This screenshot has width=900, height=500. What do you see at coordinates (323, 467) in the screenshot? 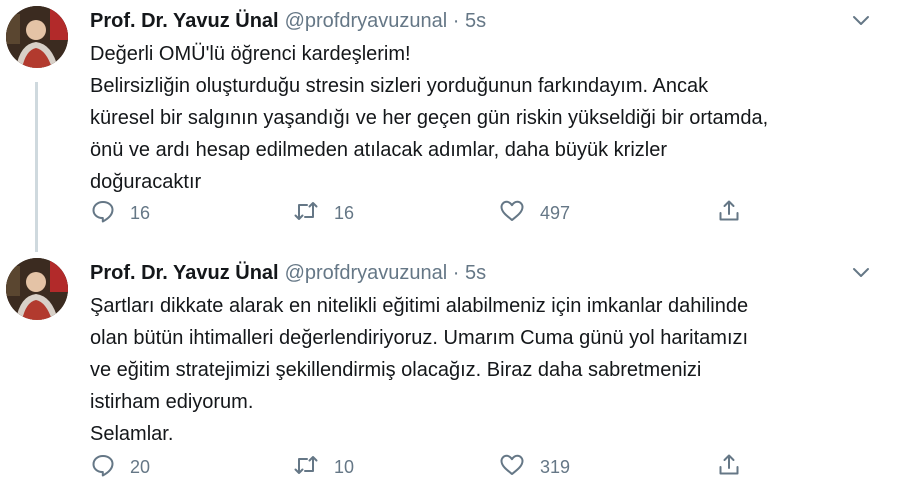
I see `retweet-button: 10` at bounding box center [323, 467].